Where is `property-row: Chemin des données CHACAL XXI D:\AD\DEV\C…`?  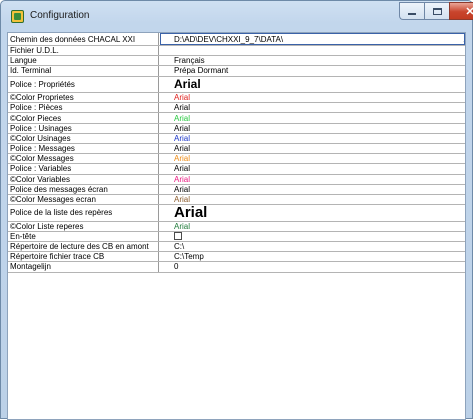
property-row: Chemin des données CHACAL XXI D:\AD\DEV\C… is located at coordinates (236, 39).